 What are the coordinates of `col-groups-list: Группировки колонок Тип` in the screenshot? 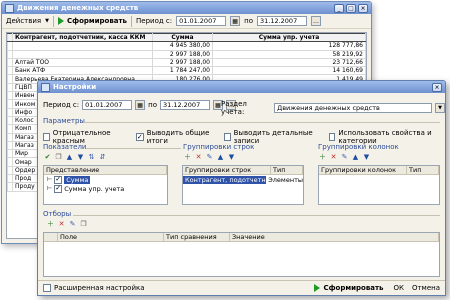 It's located at (379, 185).